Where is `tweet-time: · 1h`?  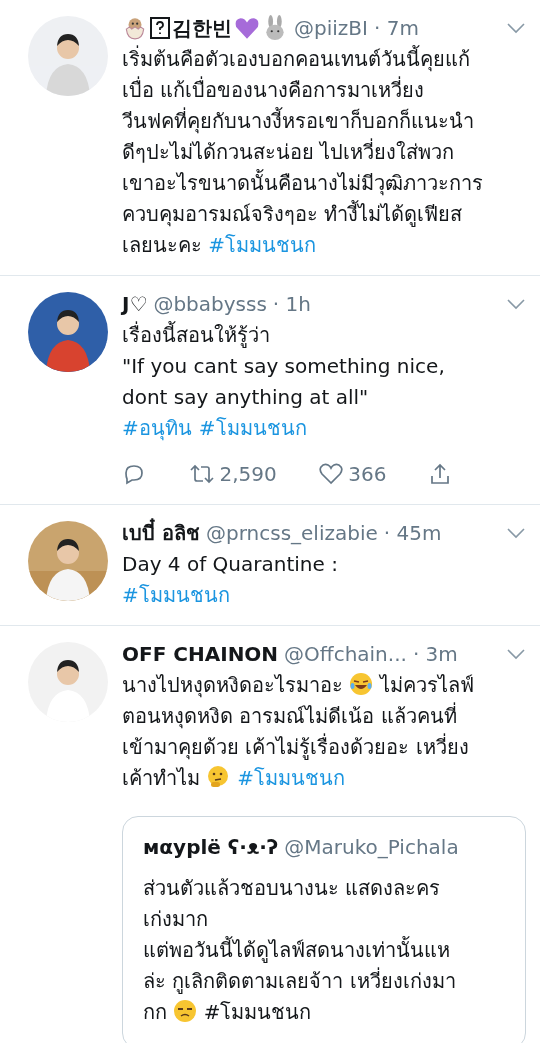
tweet-time: · 1h is located at coordinates (291, 304).